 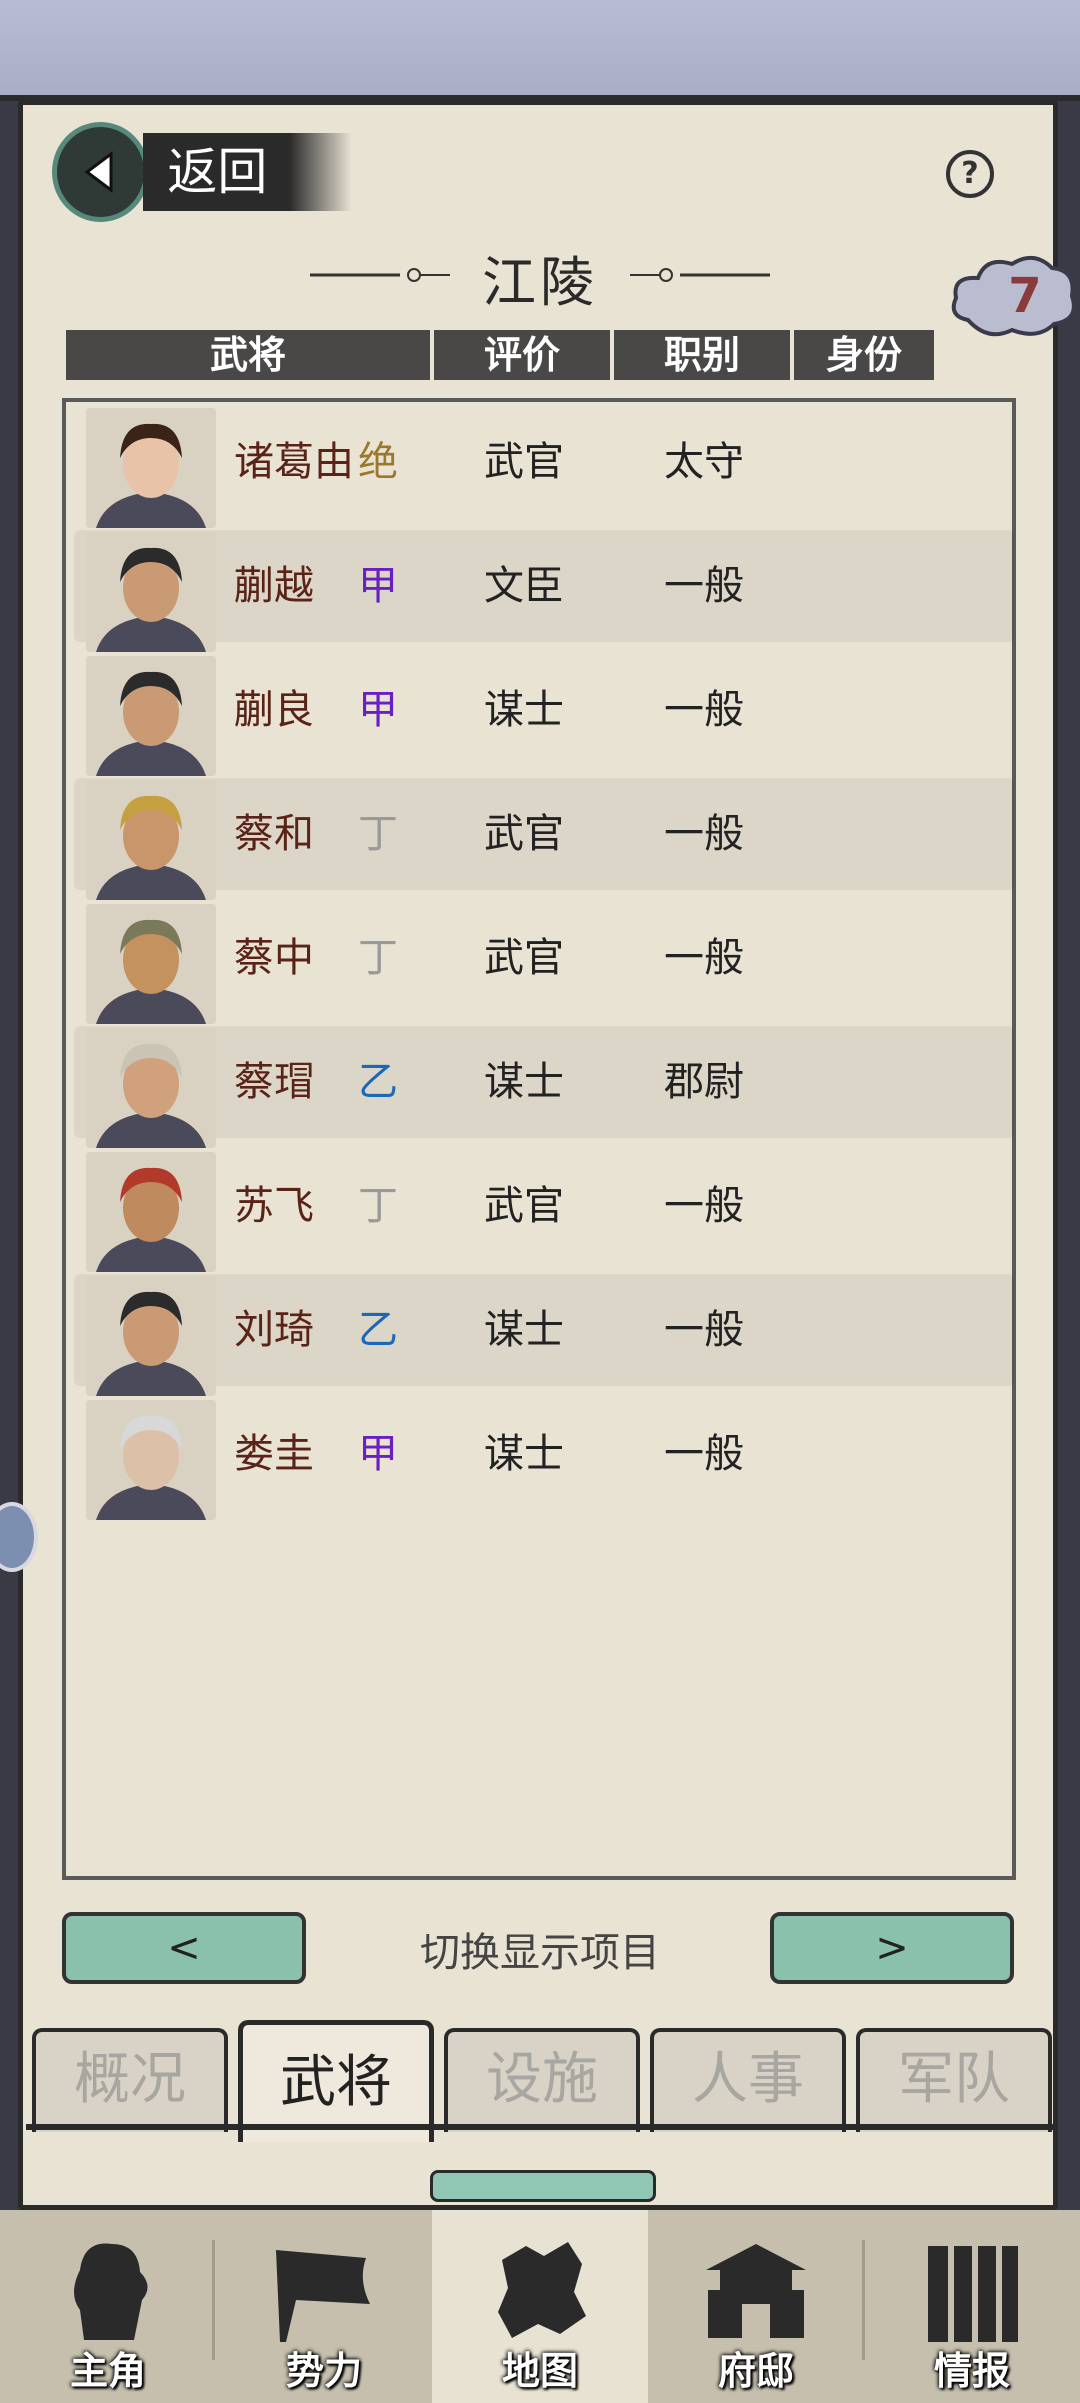 What do you see at coordinates (248, 355) in the screenshot?
I see `column-header-general: 武将` at bounding box center [248, 355].